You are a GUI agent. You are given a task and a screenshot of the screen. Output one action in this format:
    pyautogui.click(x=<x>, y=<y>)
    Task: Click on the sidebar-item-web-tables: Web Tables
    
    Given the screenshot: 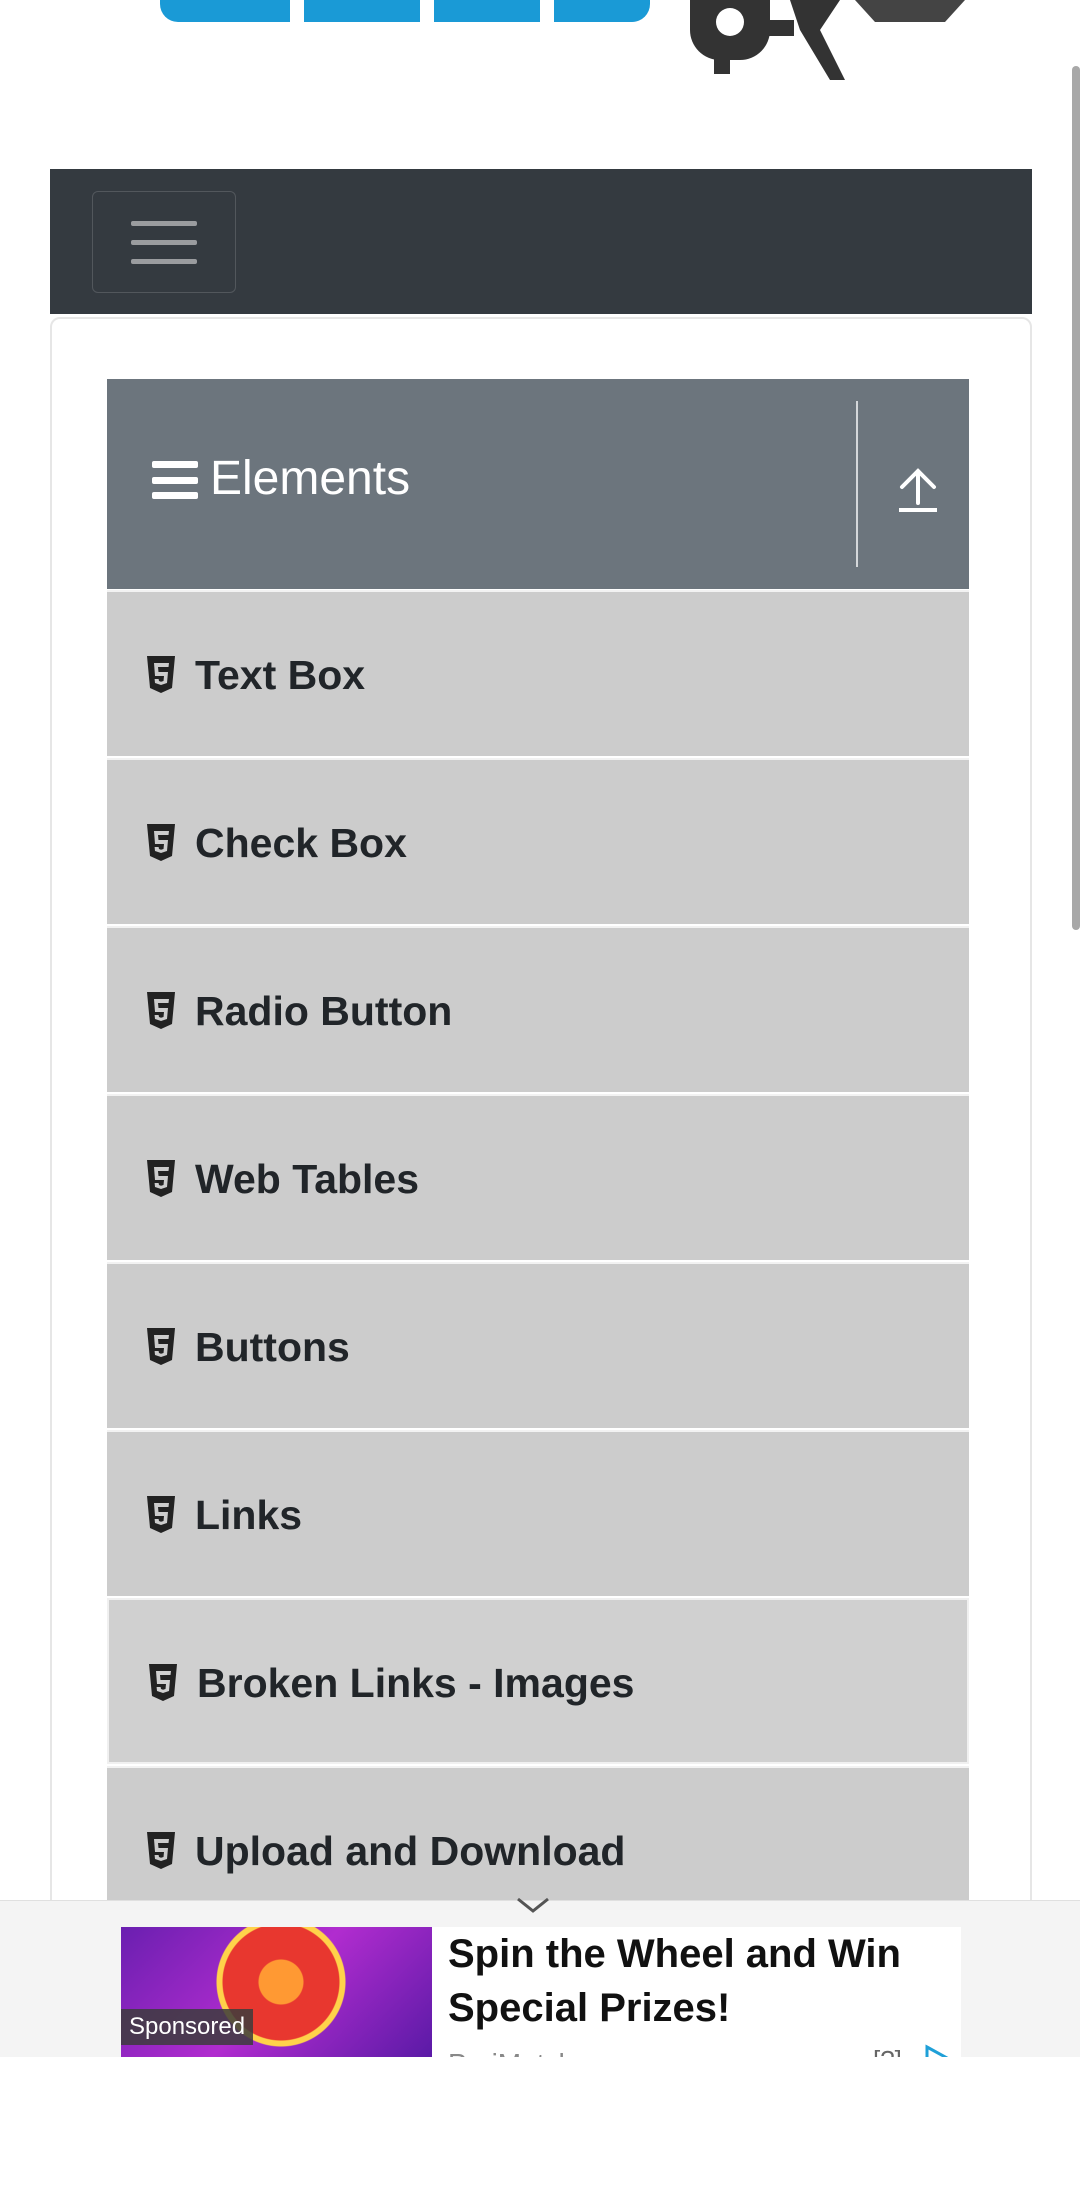 What is the action you would take?
    pyautogui.click(x=538, y=1177)
    